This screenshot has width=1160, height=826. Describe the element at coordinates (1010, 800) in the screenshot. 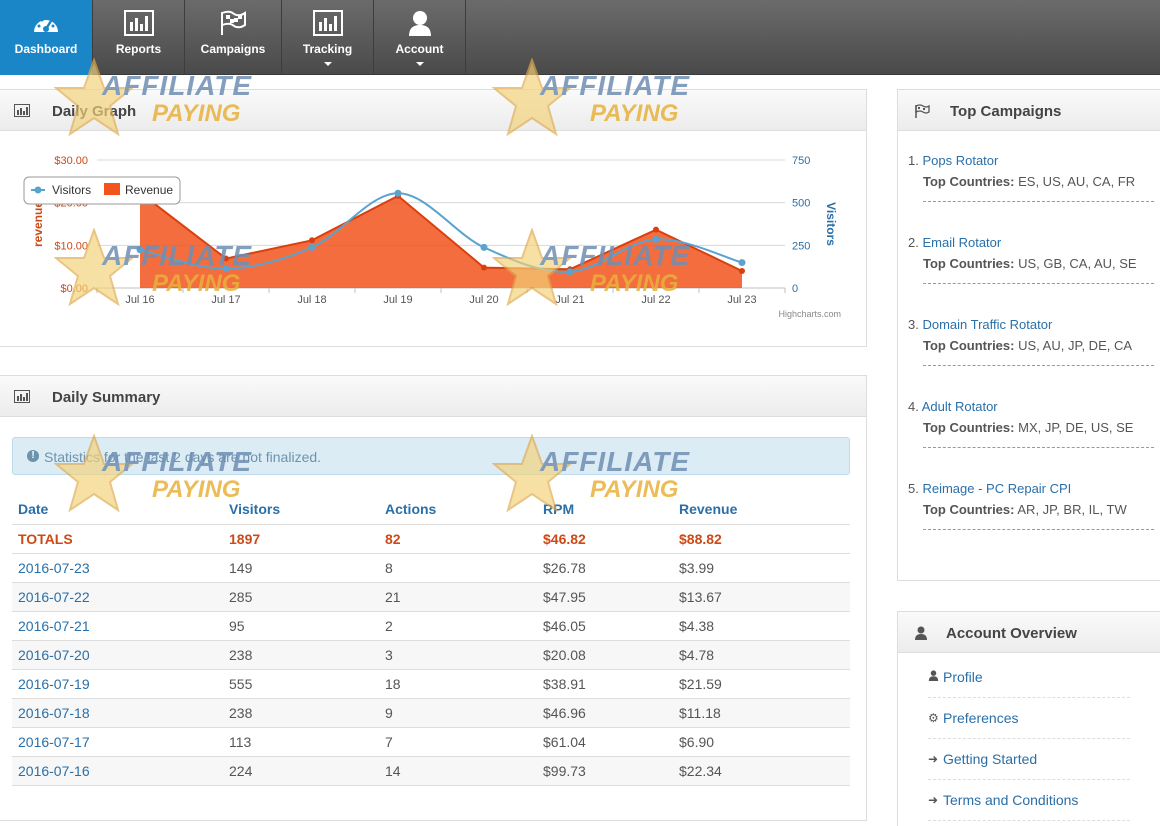

I see `terms-link-label: Terms and Conditions` at that location.